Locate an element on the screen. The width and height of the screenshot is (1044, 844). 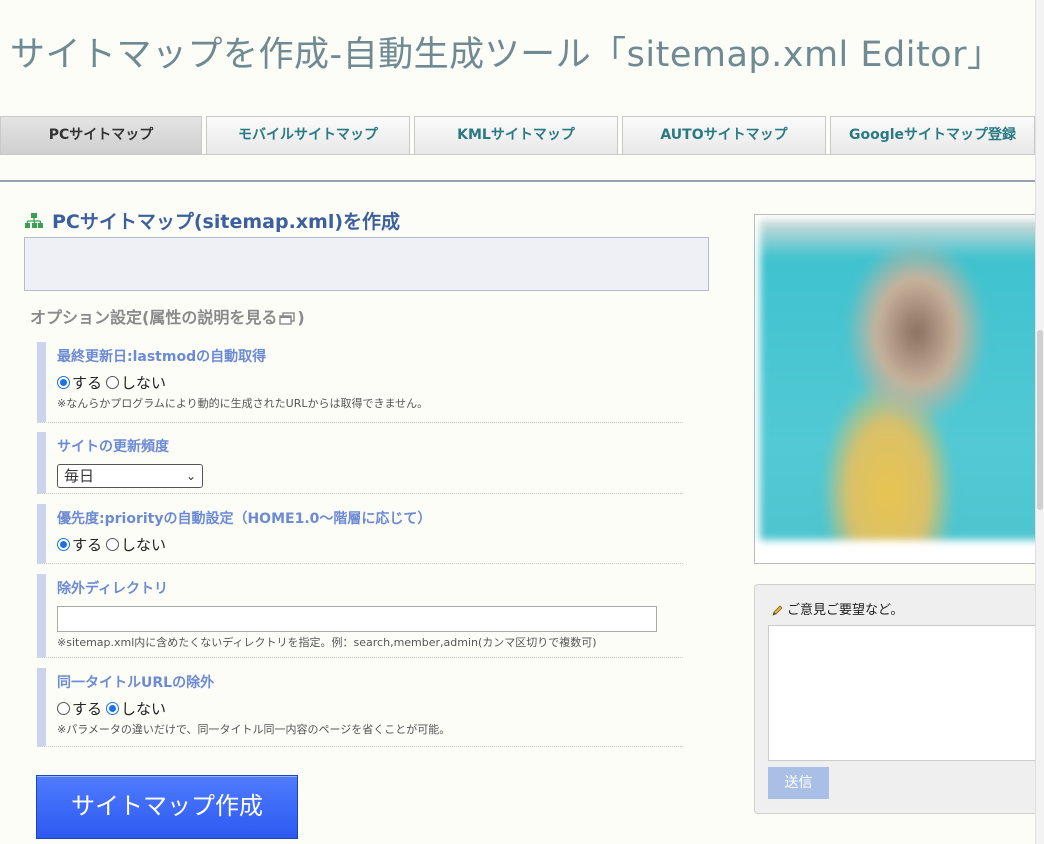
scrollbar-thumb is located at coordinates (1040, 420).